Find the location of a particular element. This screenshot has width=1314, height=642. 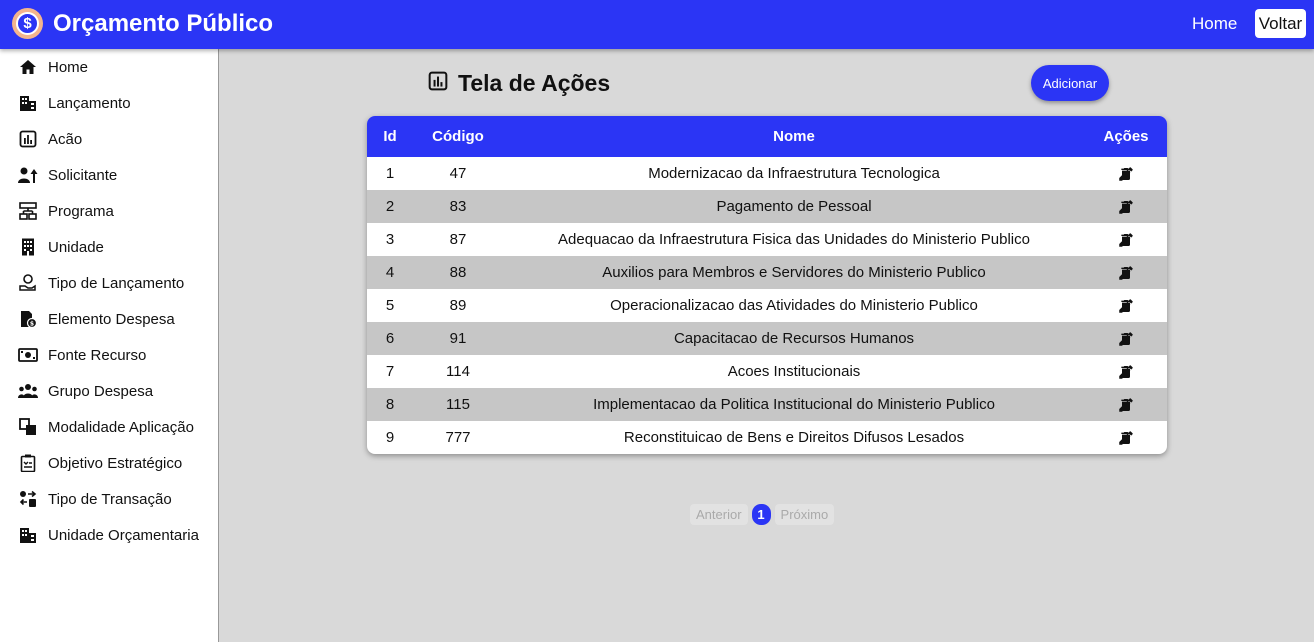

modality-icon is located at coordinates (28, 427).